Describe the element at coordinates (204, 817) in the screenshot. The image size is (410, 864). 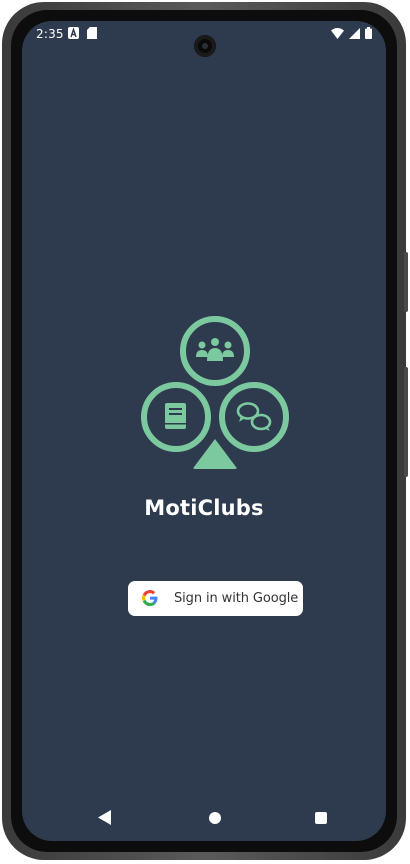
I see `navigation-bar` at that location.